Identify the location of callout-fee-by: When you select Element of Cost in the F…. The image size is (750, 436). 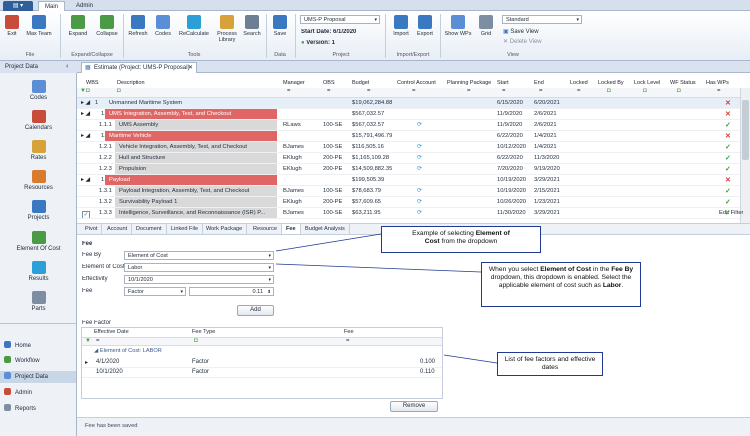
(561, 284).